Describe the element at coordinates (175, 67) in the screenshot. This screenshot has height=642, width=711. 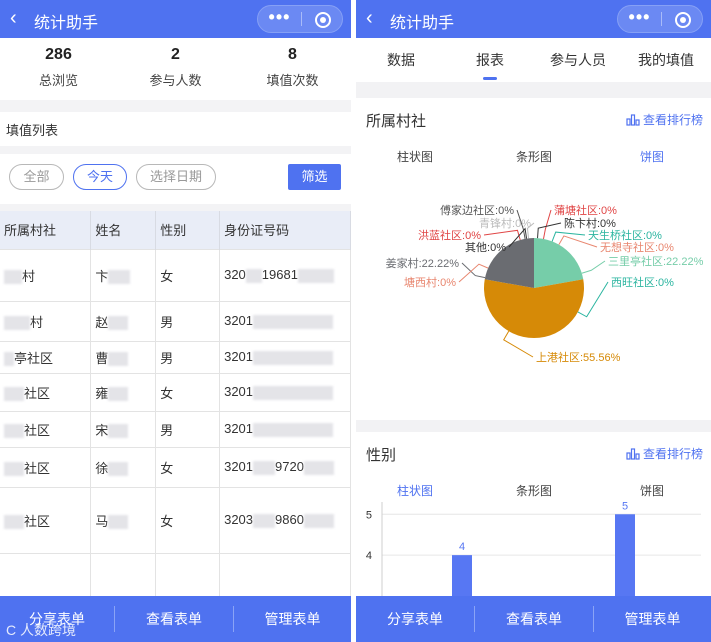
I see `stat-participants: 2 参与人数` at that location.